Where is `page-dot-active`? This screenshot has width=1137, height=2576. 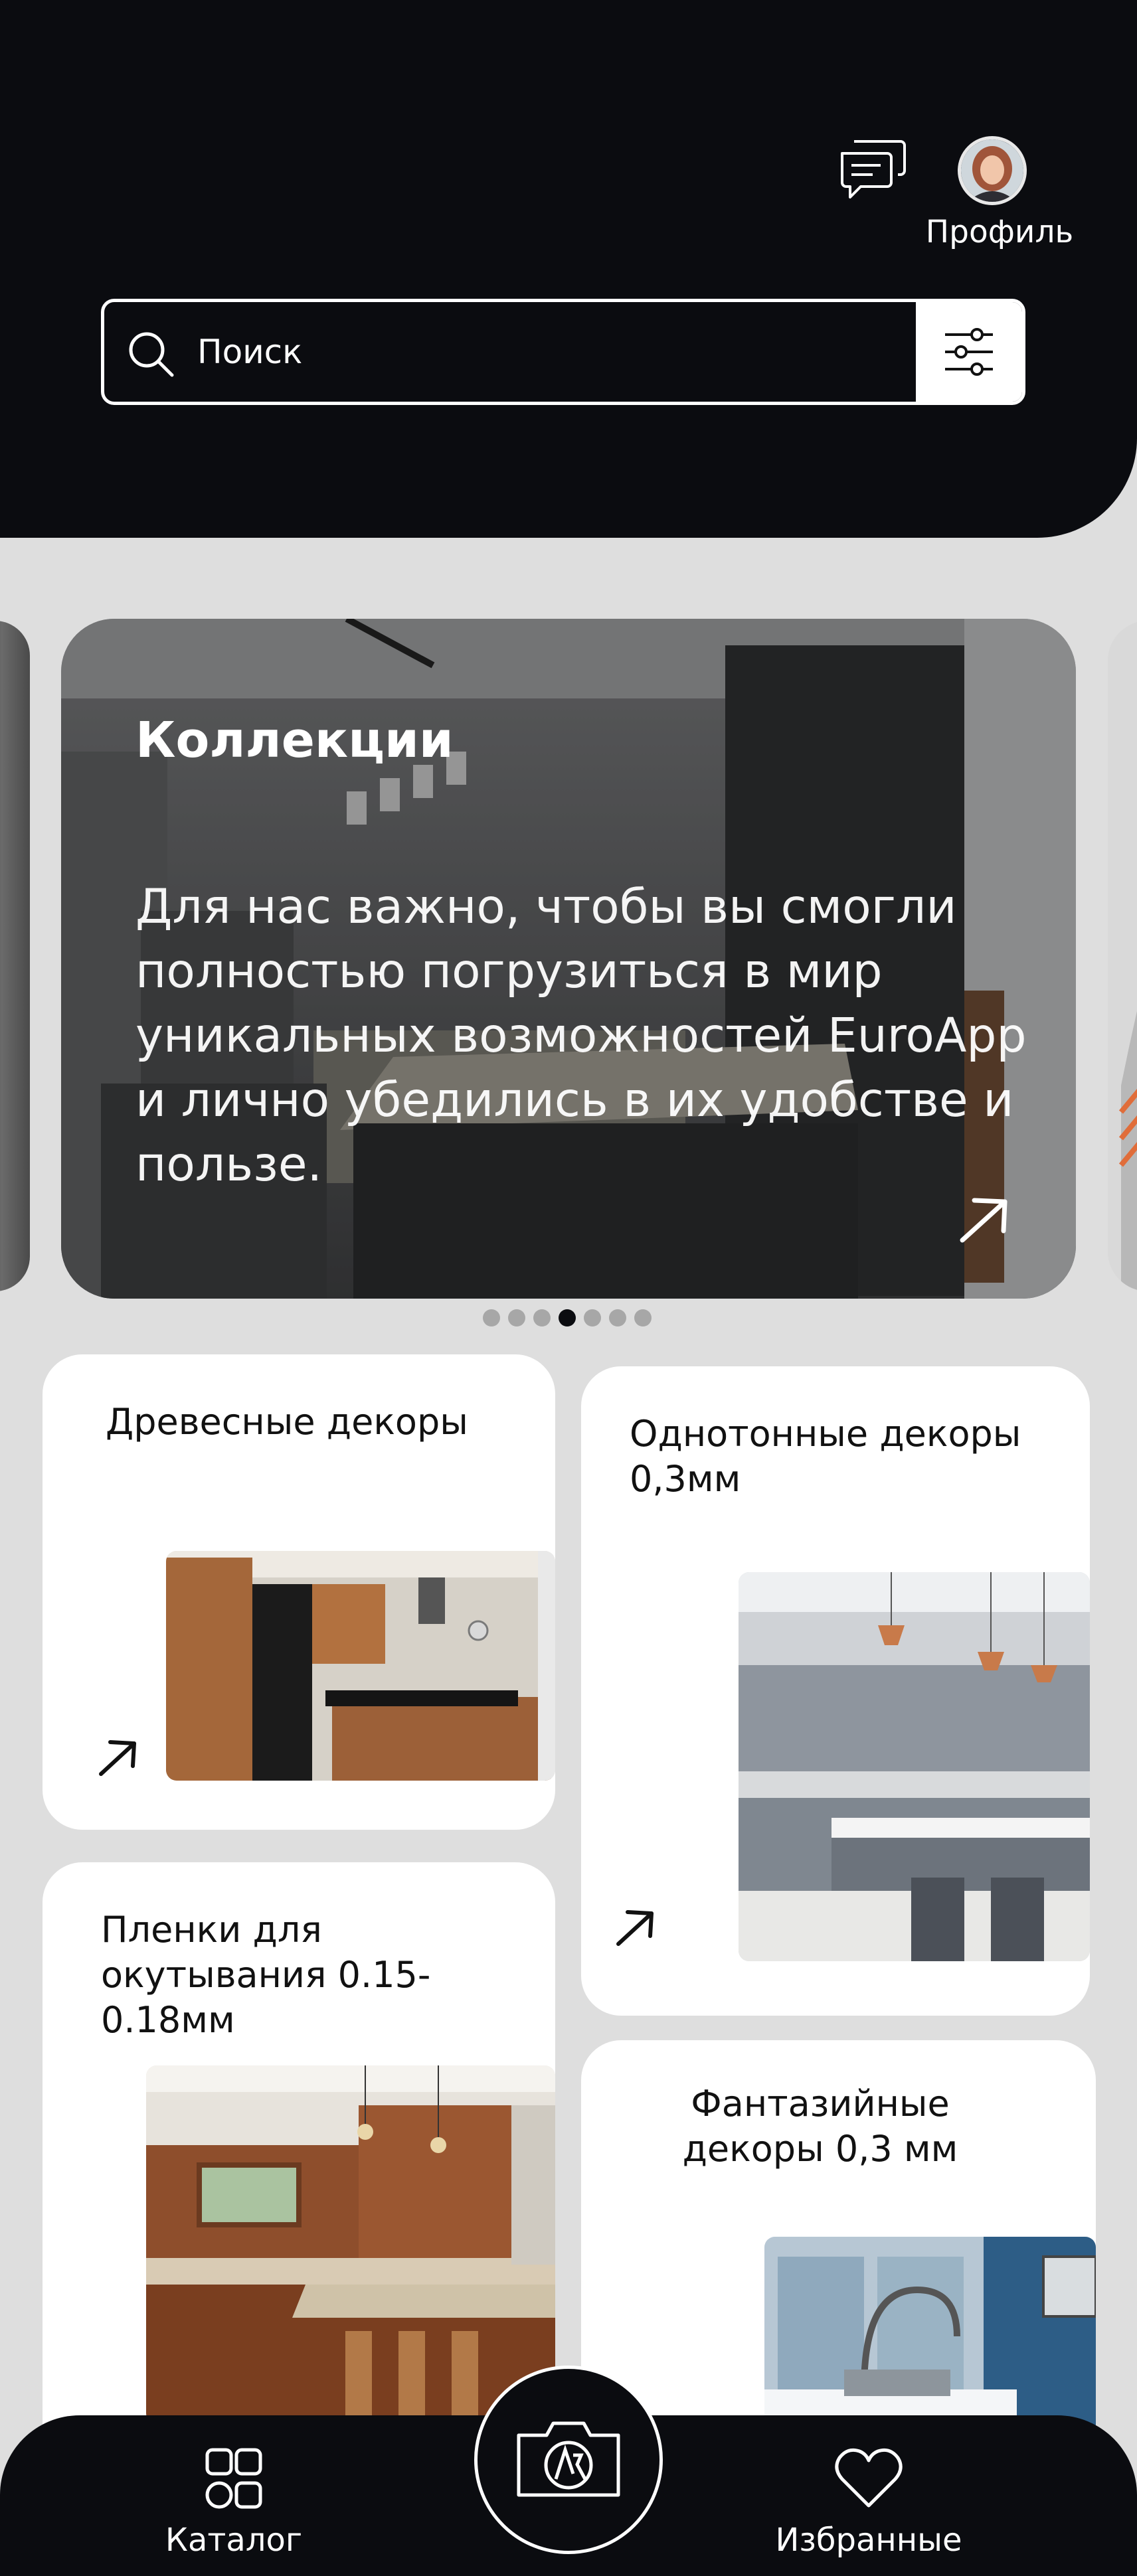
page-dot-active is located at coordinates (567, 1318).